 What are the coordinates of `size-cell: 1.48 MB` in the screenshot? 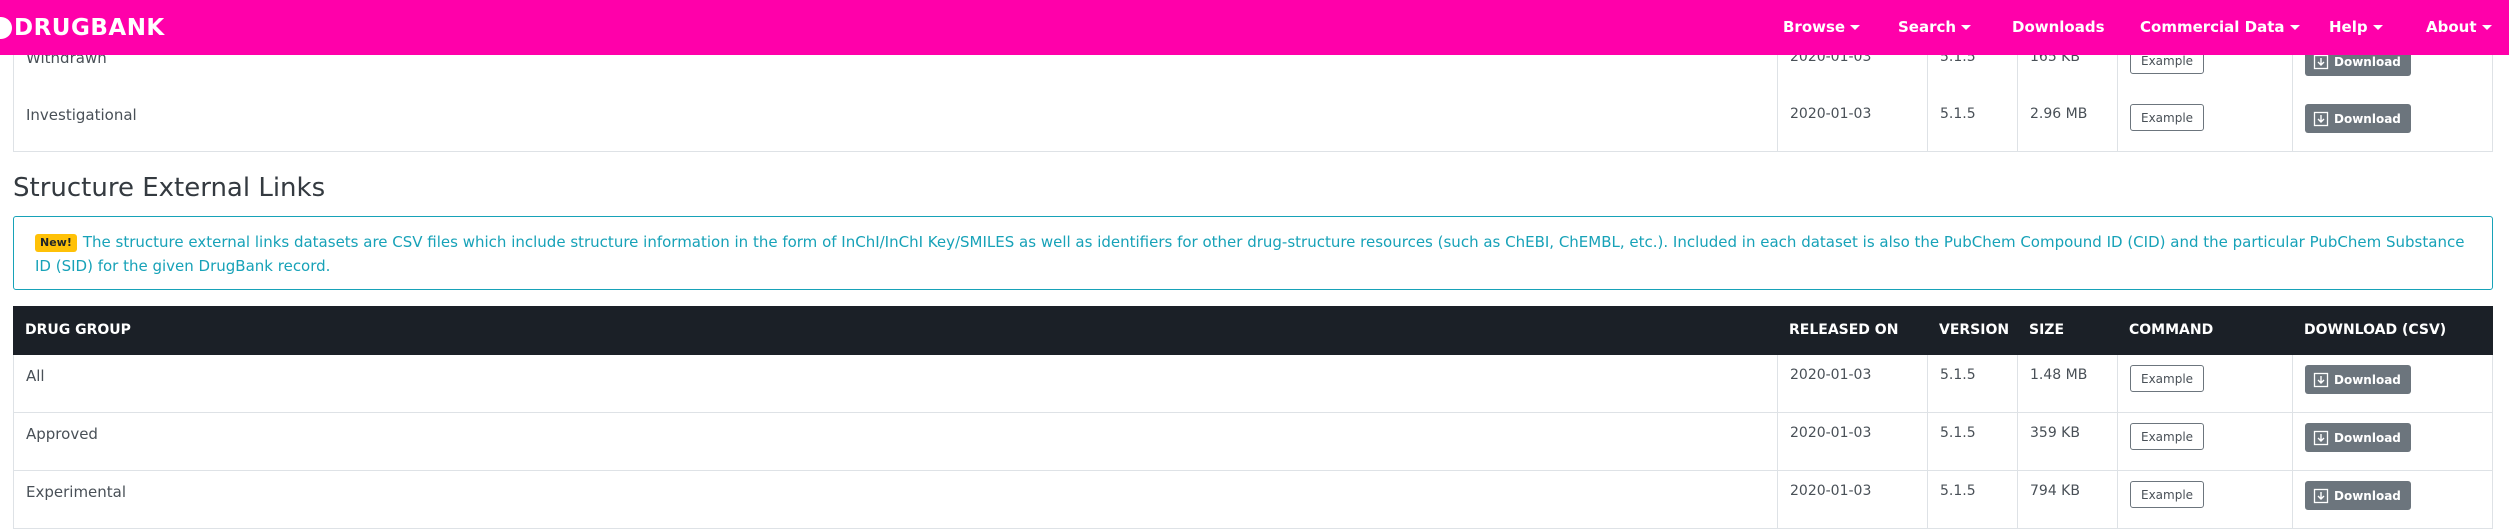 It's located at (2068, 383).